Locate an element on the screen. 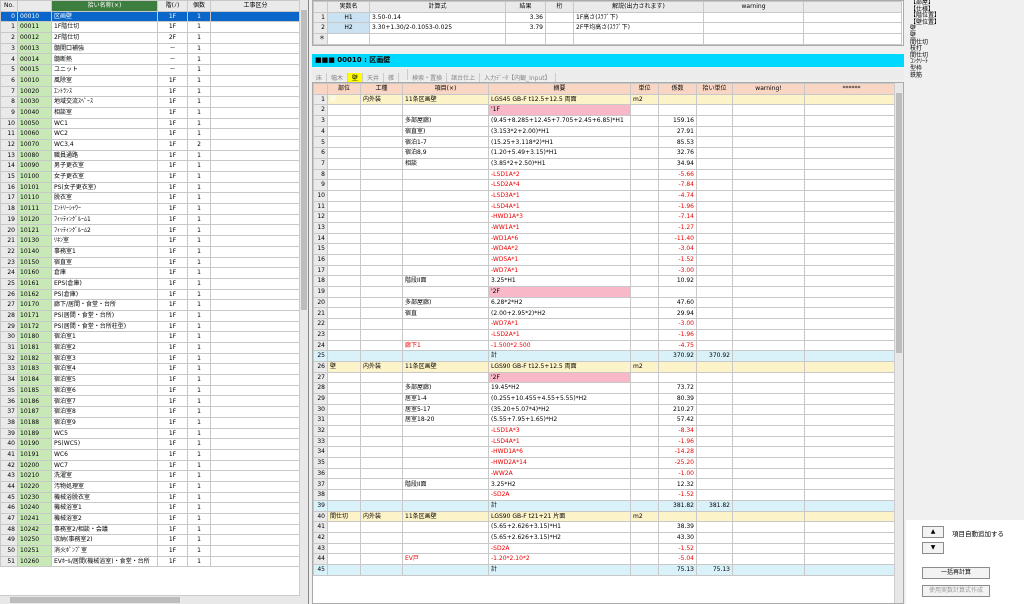 The image size is (1024, 604). room-row: 0 00010 区画壁 1F 1 is located at coordinates (150, 16).